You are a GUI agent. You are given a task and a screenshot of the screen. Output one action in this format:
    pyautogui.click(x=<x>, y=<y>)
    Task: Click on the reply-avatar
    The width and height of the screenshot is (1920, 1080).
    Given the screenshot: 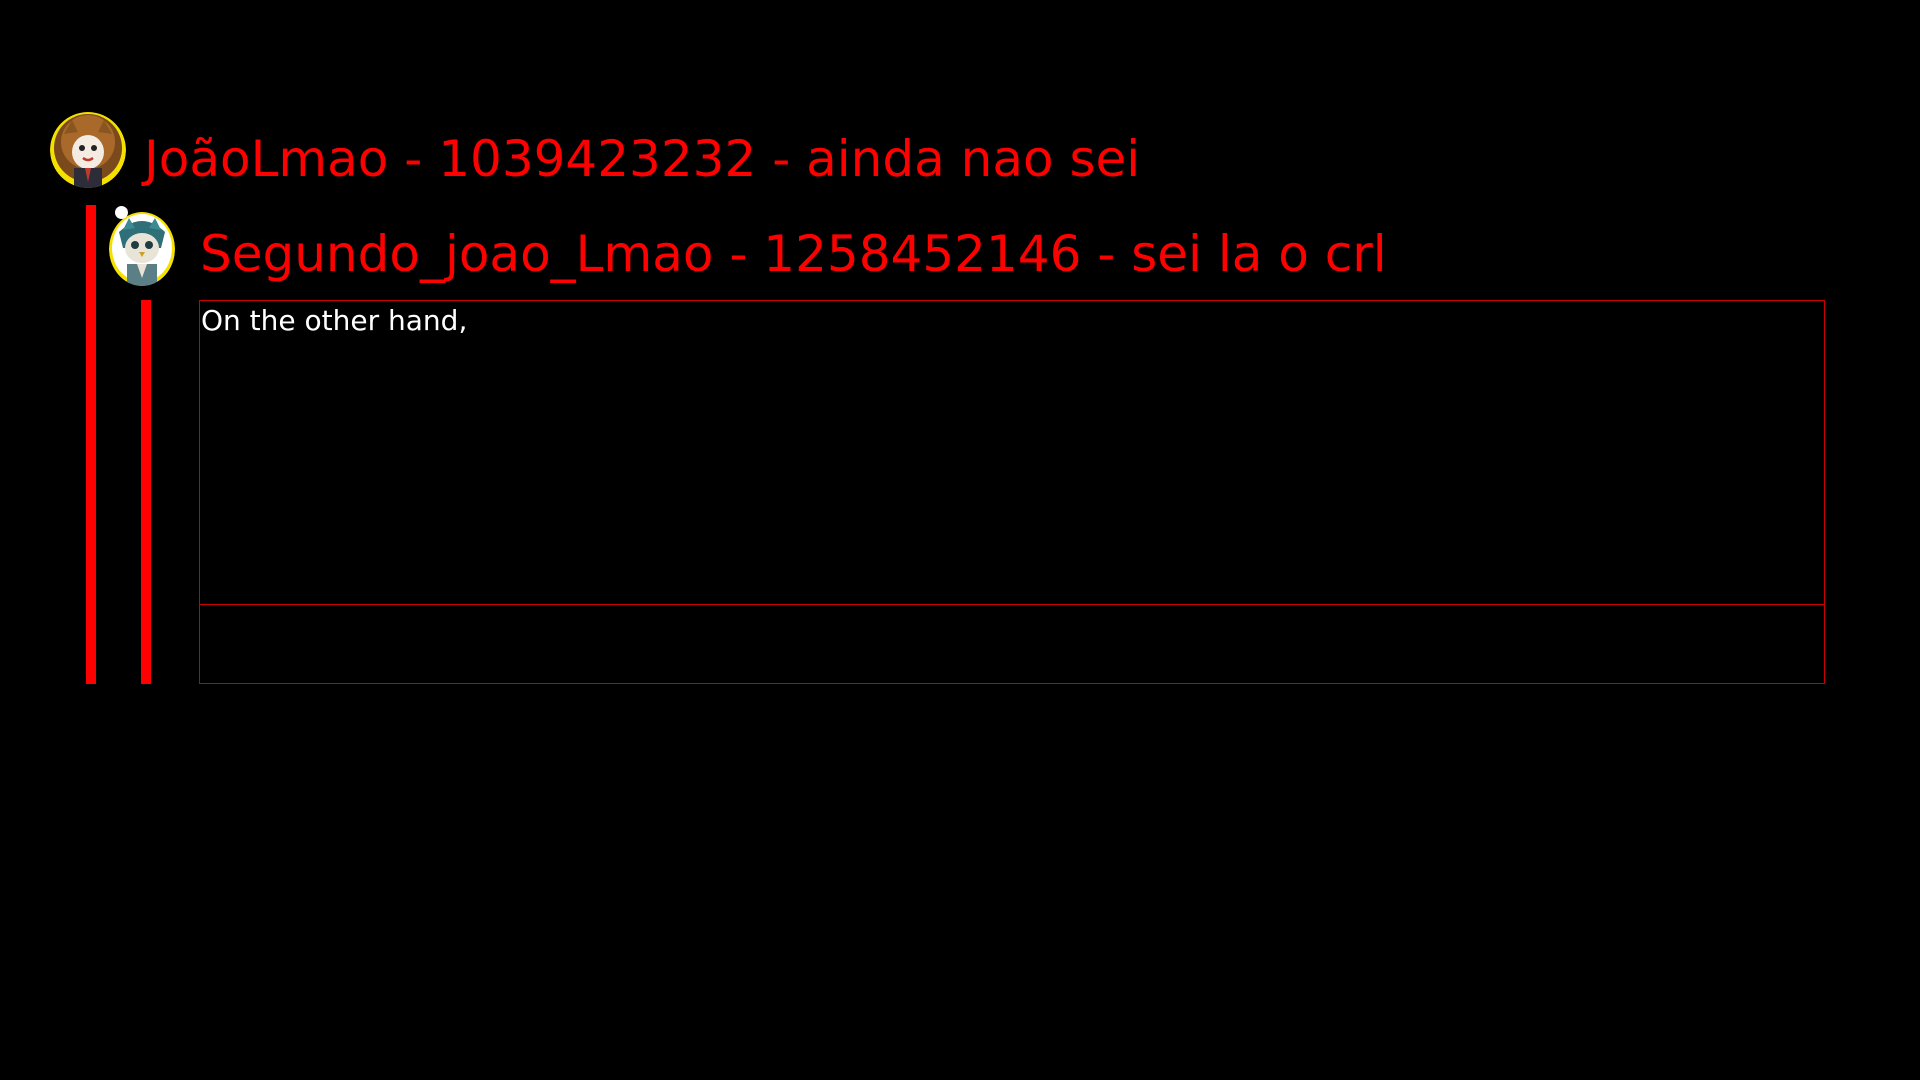 What is the action you would take?
    pyautogui.click(x=142, y=249)
    